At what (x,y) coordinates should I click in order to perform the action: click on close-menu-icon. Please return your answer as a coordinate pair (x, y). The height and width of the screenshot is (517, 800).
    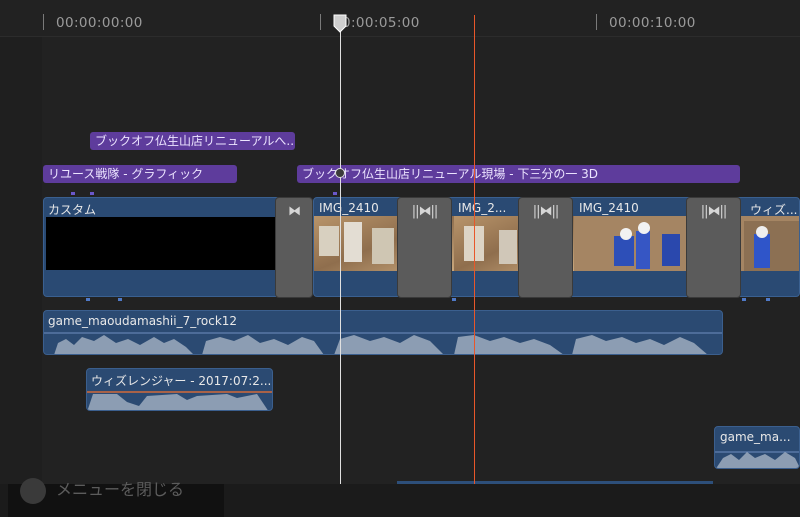
    Looking at the image, I should click on (33, 491).